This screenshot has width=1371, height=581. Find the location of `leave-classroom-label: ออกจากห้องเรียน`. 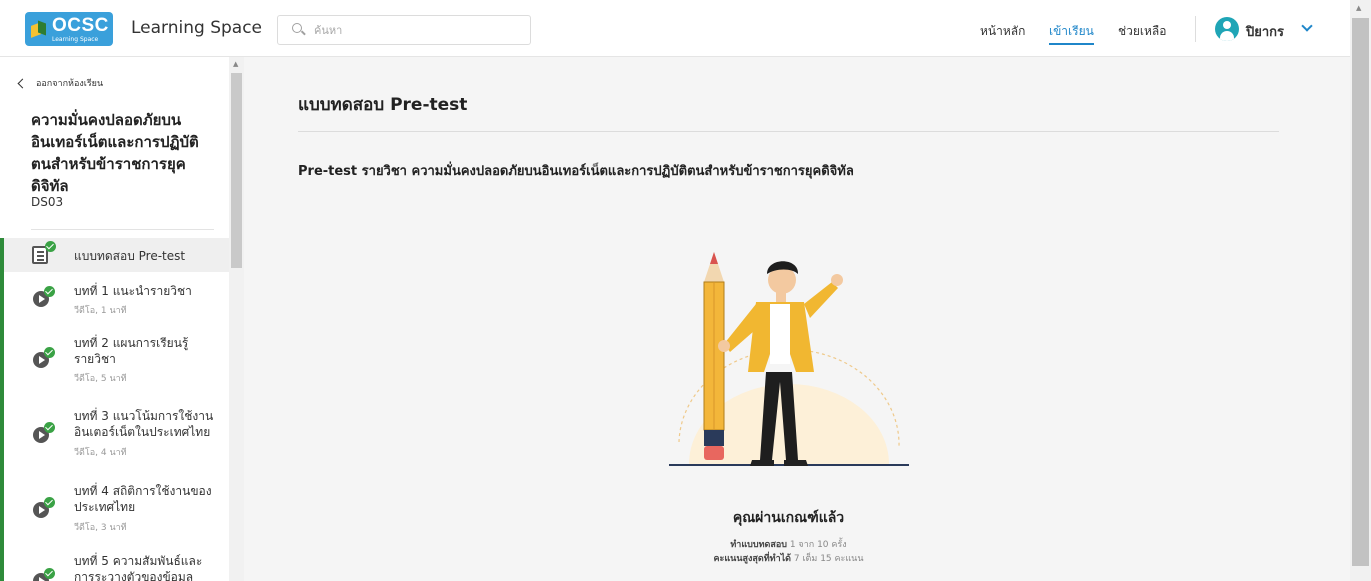

leave-classroom-label: ออกจากห้องเรียน is located at coordinates (70, 84).